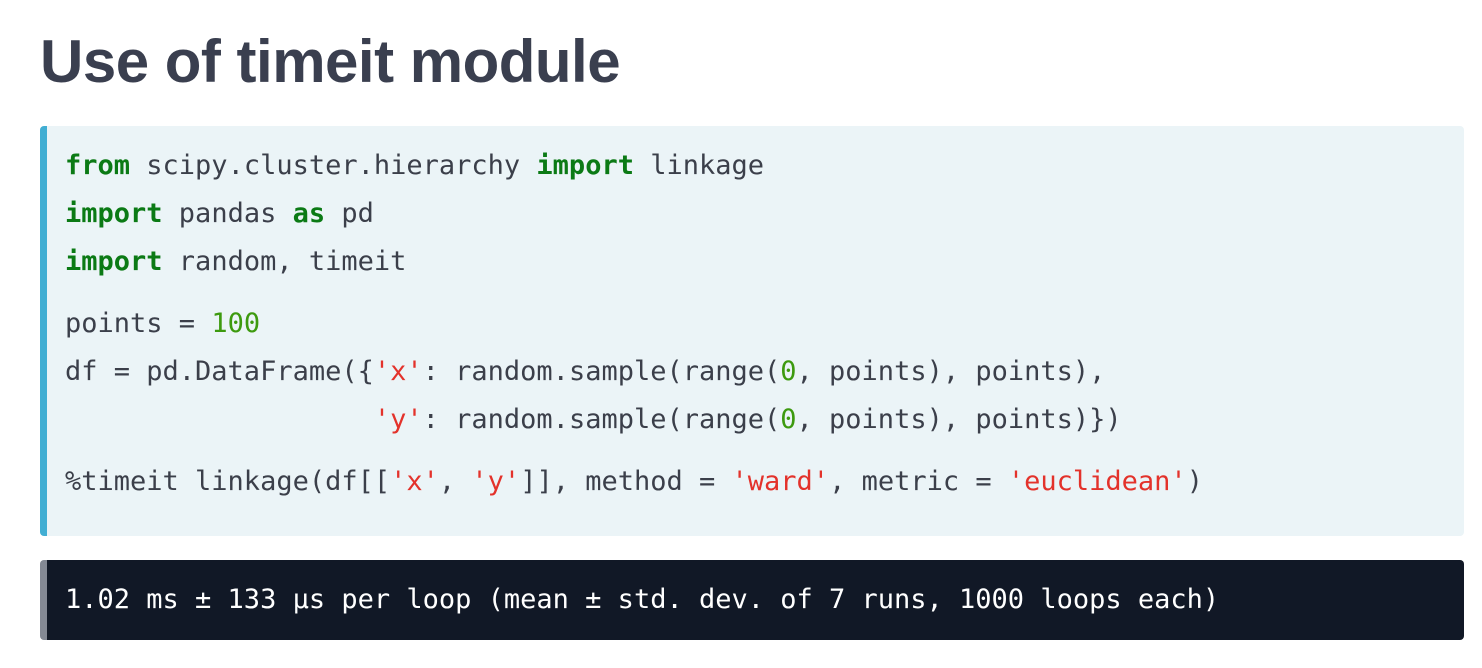 This screenshot has width=1482, height=668. Describe the element at coordinates (333, 165) in the screenshot. I see `code-text: scipy.cluster.hierarchy` at that location.